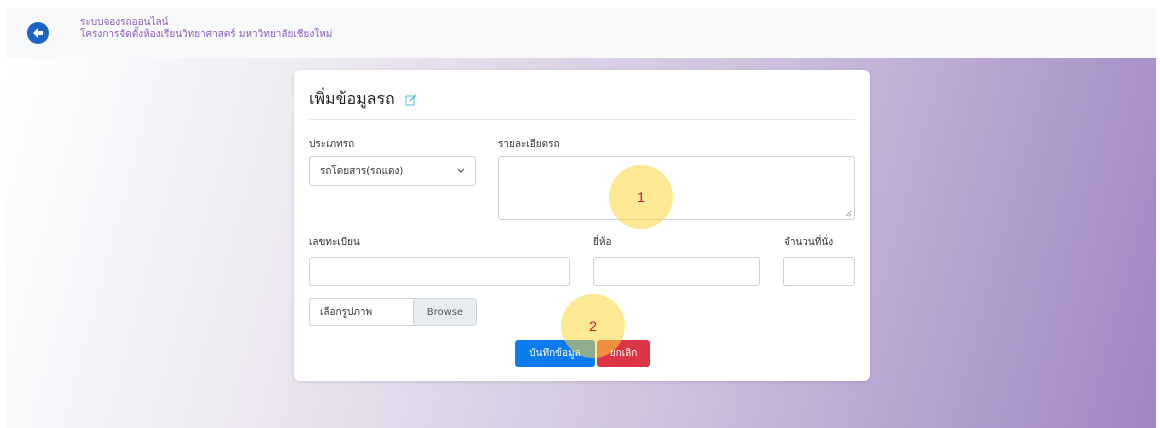 The image size is (1160, 428). Describe the element at coordinates (676, 271) in the screenshot. I see `brand-input` at that location.